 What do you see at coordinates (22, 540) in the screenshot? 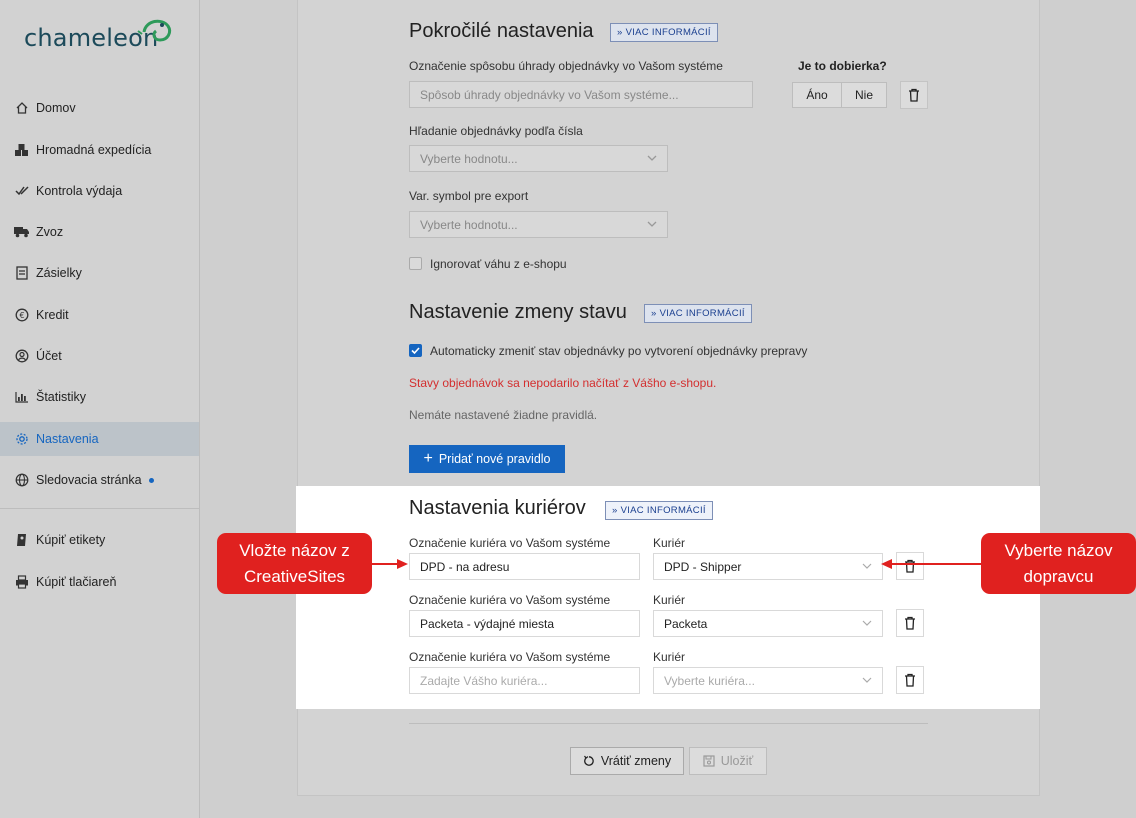
I see `label-icon` at bounding box center [22, 540].